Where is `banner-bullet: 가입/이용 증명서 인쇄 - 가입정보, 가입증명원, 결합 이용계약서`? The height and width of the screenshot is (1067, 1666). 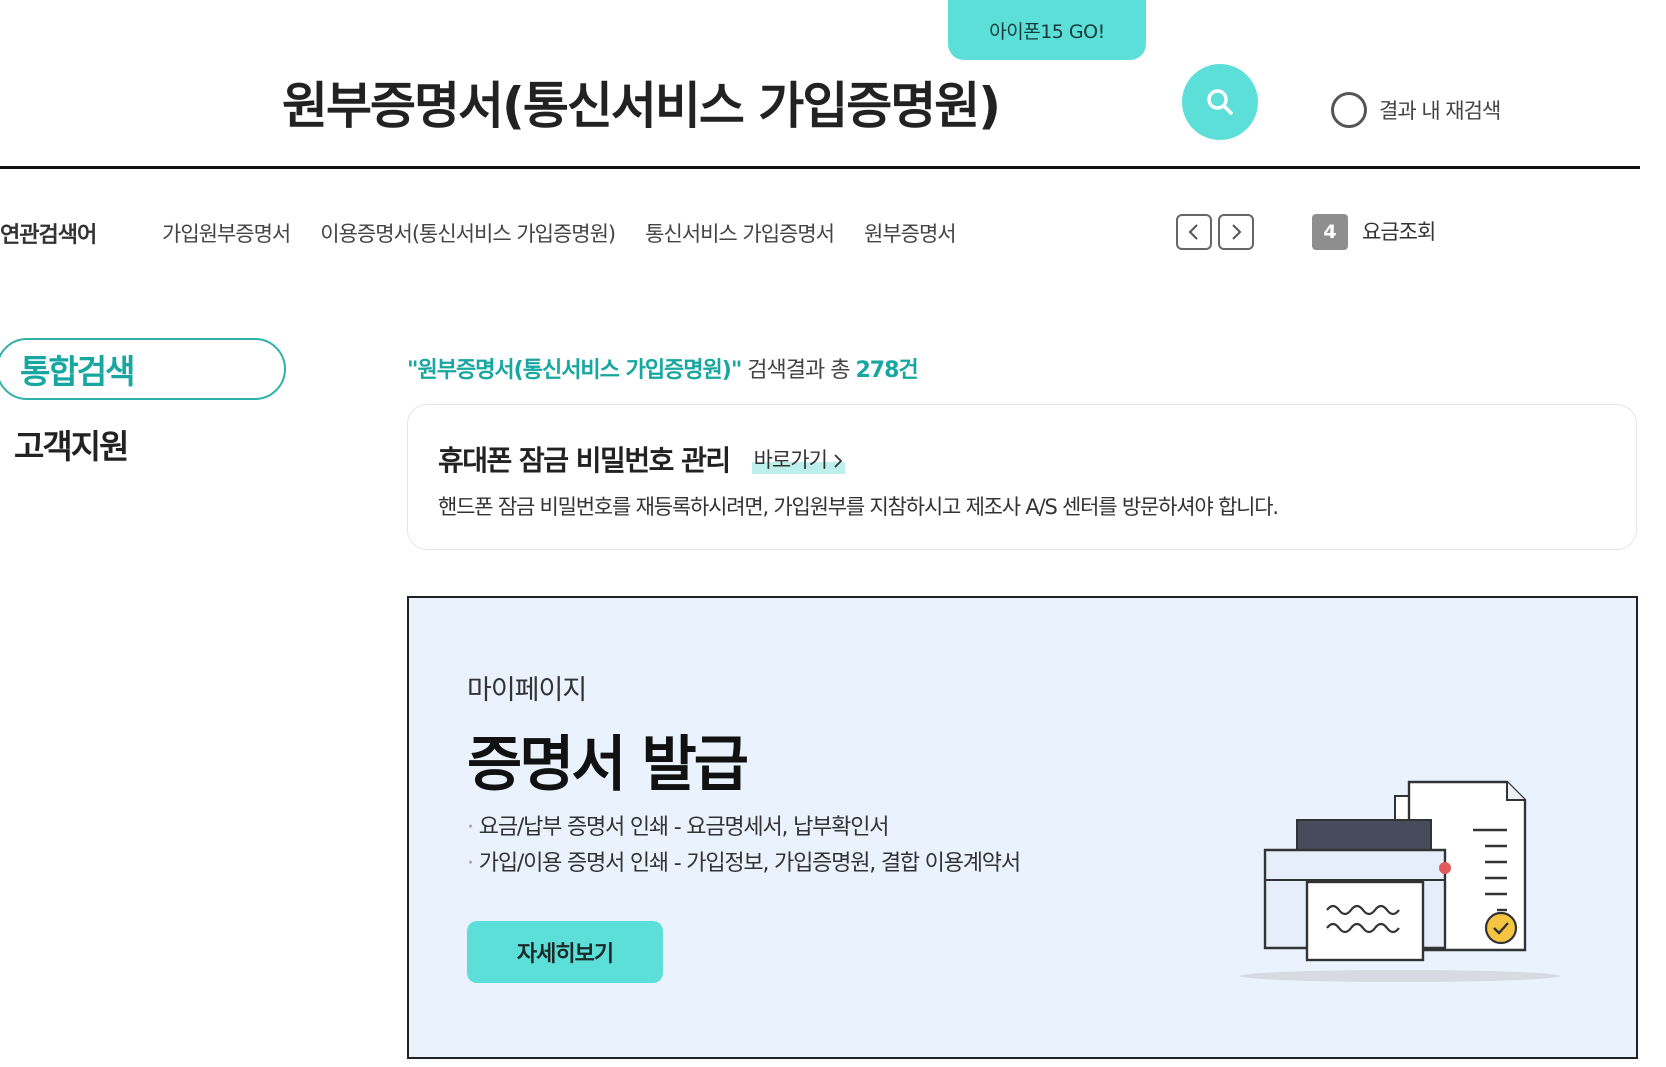 banner-bullet: 가입/이용 증명서 인쇄 - 가입정보, 가입증명원, 결합 이용계약서 is located at coordinates (744, 864).